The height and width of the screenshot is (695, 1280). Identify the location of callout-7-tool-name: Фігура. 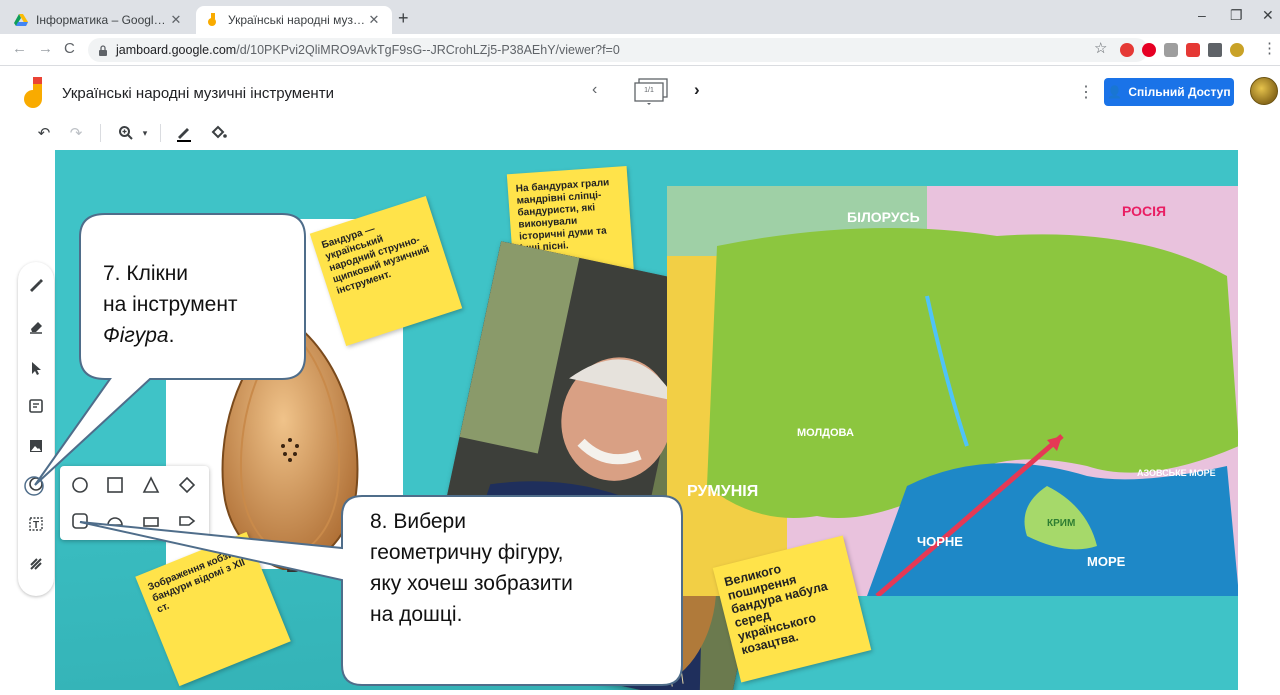
(136, 335).